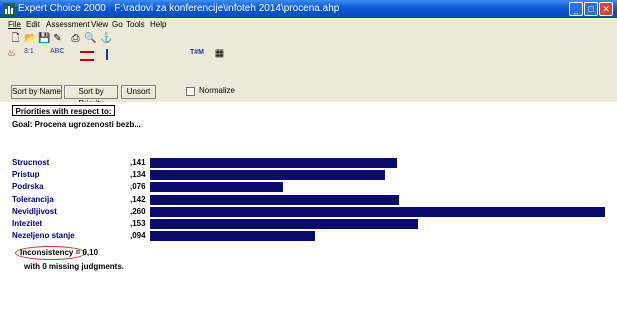 This screenshot has width=617, height=329. I want to click on sort-by-name-button: Sort by Name, so click(36, 92).